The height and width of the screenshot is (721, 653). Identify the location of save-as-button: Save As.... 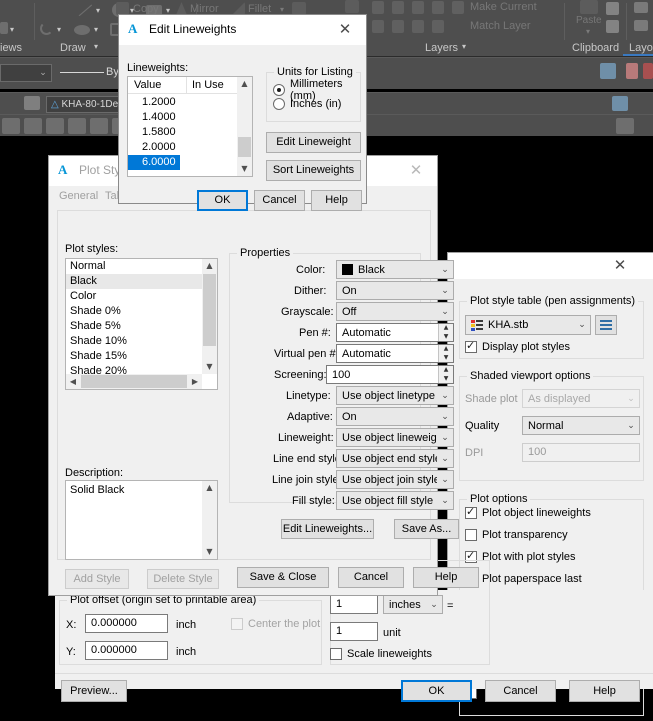
(426, 529).